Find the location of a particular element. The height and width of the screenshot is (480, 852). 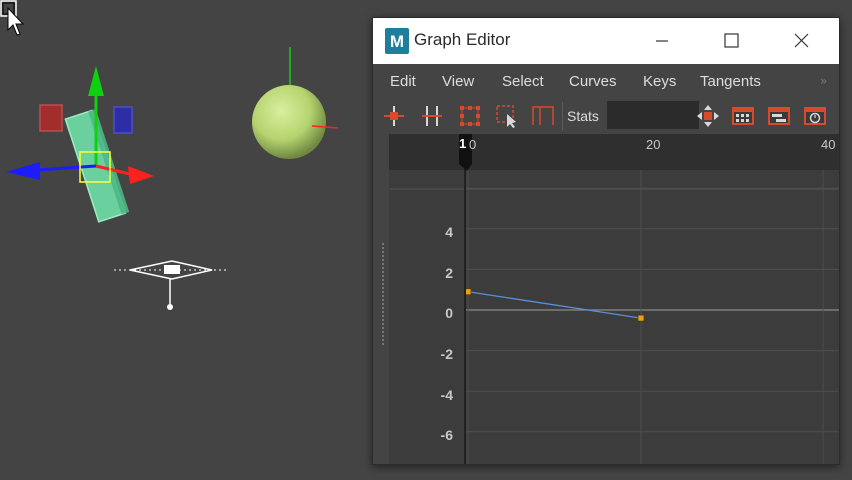

time-editor-button is located at coordinates (815, 116).